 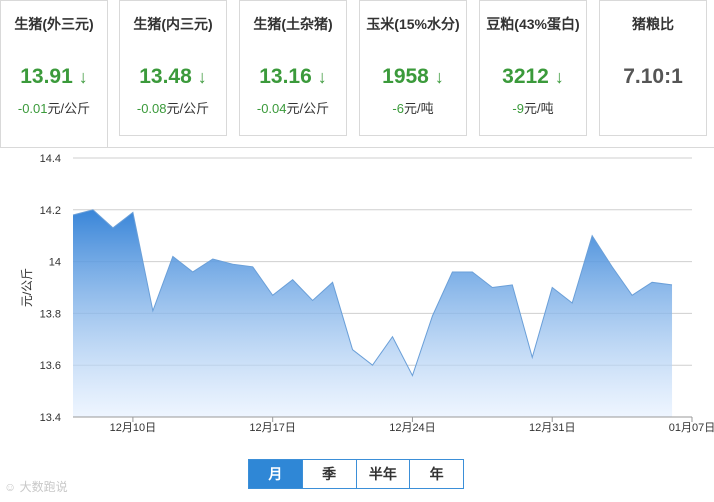 I want to click on watermark-logo-icon: ☺, so click(x=10, y=487).